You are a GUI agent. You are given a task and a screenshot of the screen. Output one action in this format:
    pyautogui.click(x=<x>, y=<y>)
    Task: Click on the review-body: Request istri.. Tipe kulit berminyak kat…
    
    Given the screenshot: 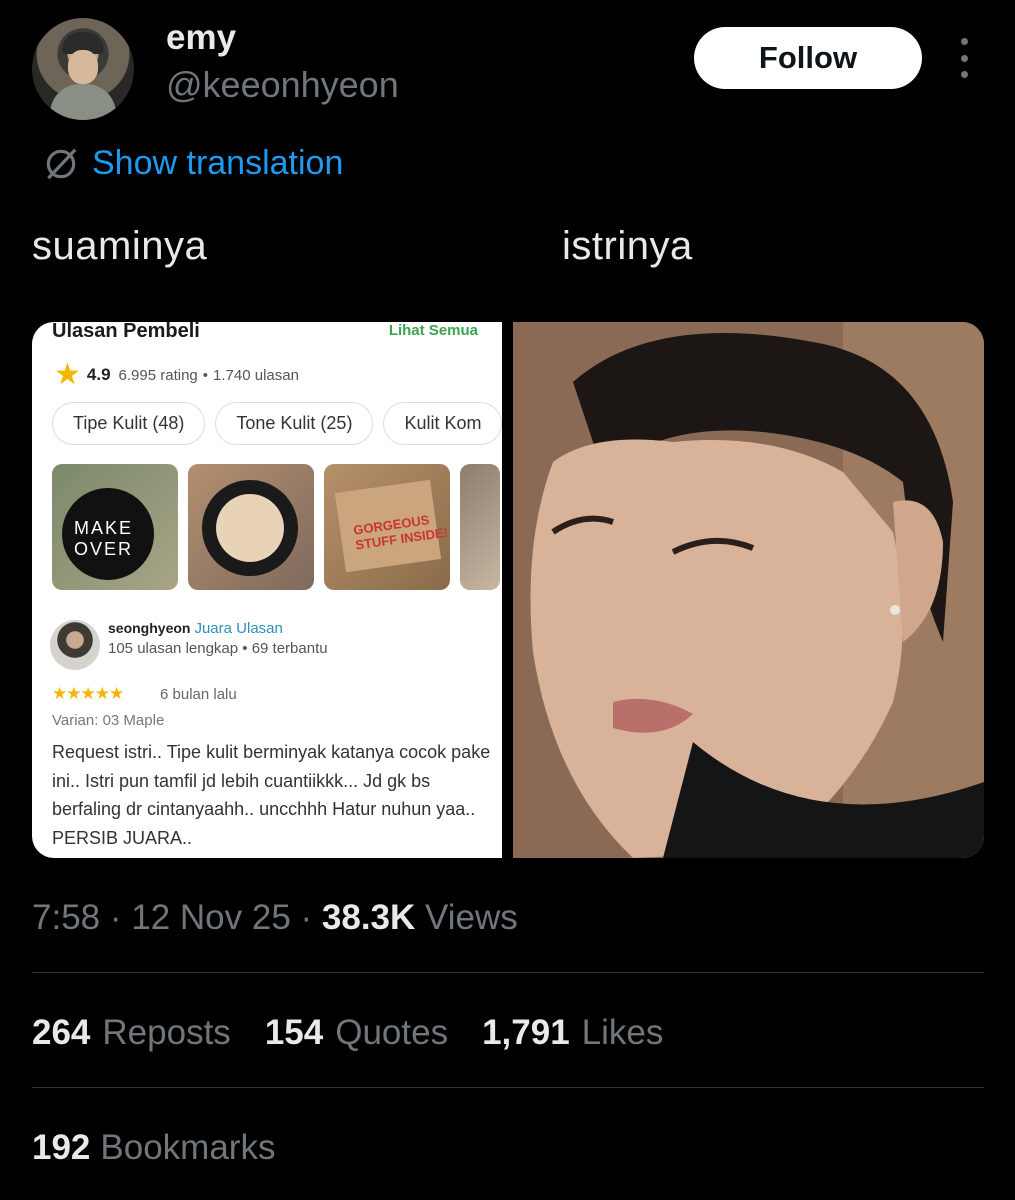 What is the action you would take?
    pyautogui.click(x=271, y=795)
    